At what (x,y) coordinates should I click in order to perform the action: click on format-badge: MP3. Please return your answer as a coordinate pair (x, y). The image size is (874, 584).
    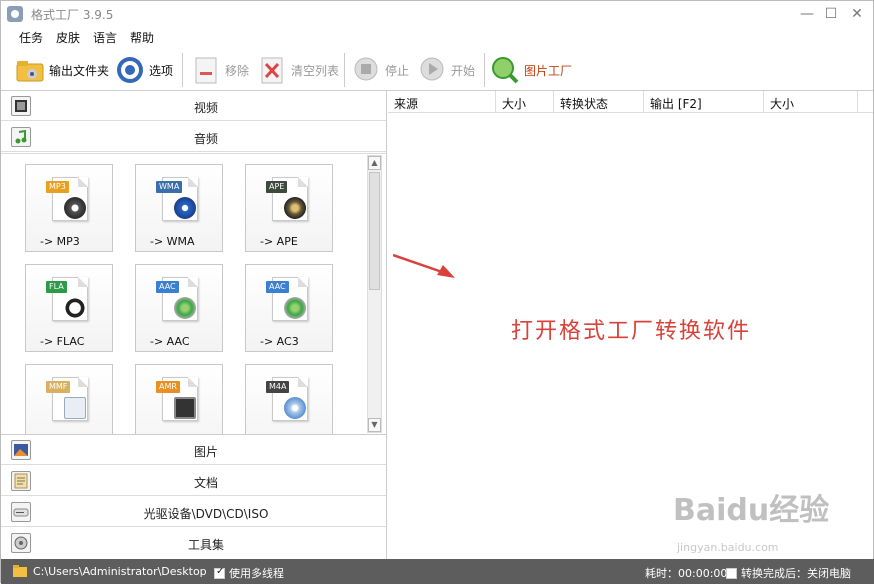
    Looking at the image, I should click on (57, 187).